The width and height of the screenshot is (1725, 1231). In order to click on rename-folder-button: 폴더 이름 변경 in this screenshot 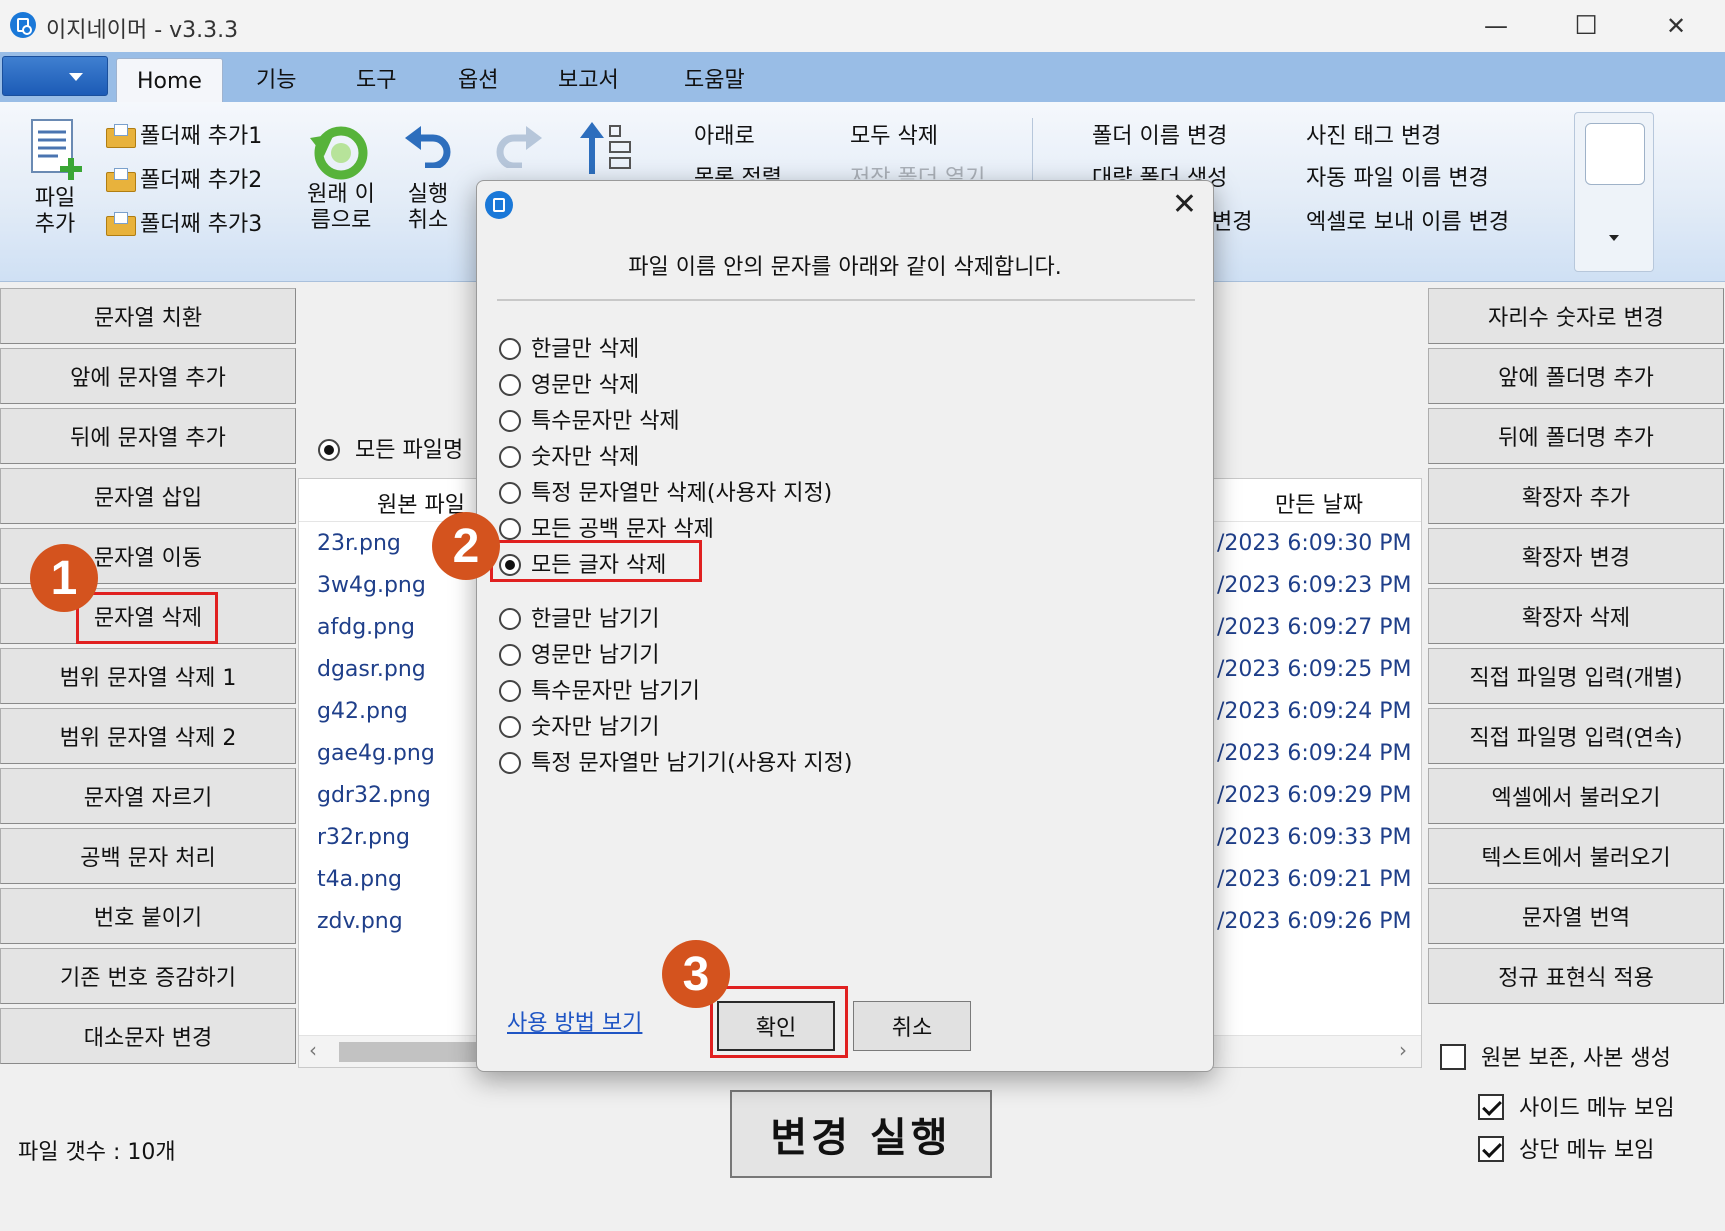, I will do `click(1159, 134)`.